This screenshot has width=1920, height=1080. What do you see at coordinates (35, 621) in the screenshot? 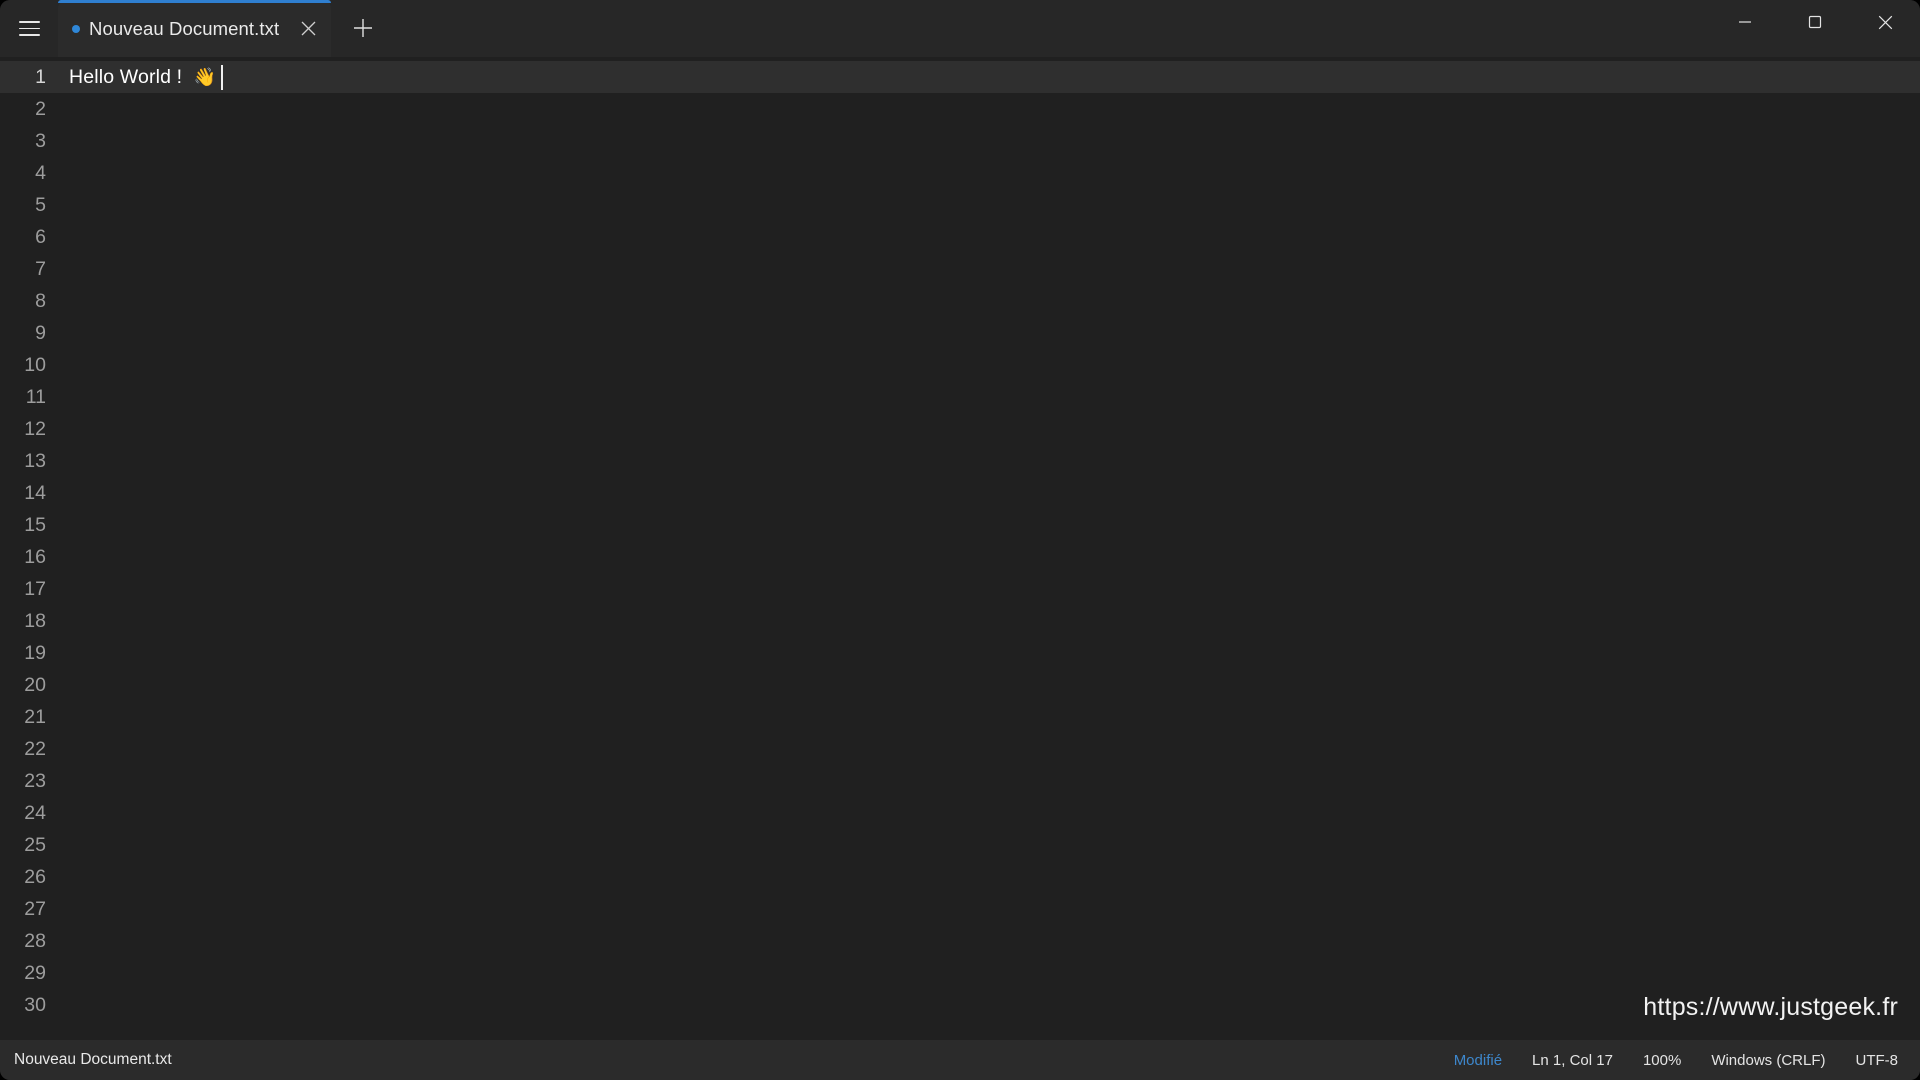
I see `line-number: 18` at bounding box center [35, 621].